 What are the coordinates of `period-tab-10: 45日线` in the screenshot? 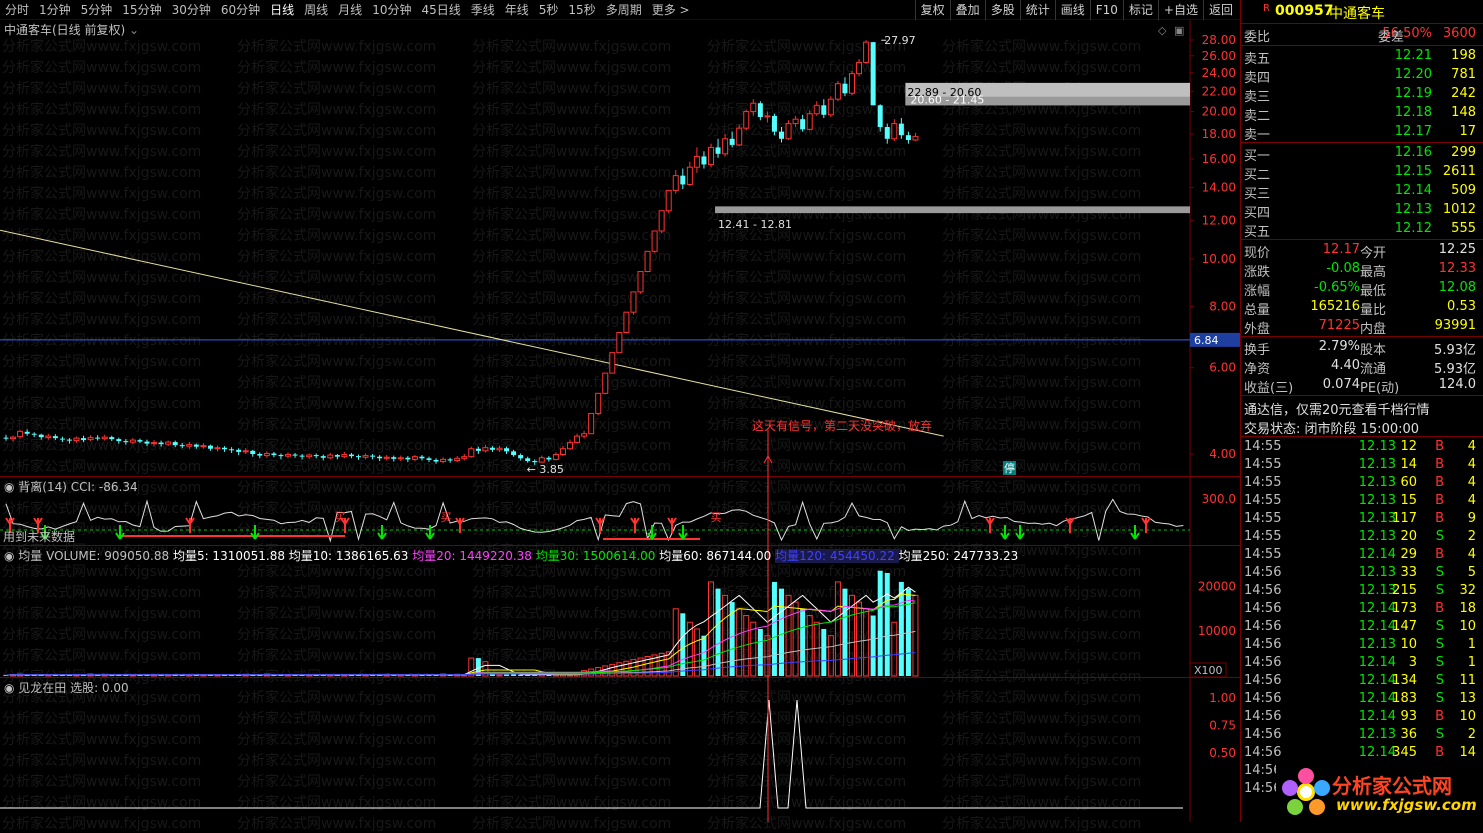 It's located at (440, 10).